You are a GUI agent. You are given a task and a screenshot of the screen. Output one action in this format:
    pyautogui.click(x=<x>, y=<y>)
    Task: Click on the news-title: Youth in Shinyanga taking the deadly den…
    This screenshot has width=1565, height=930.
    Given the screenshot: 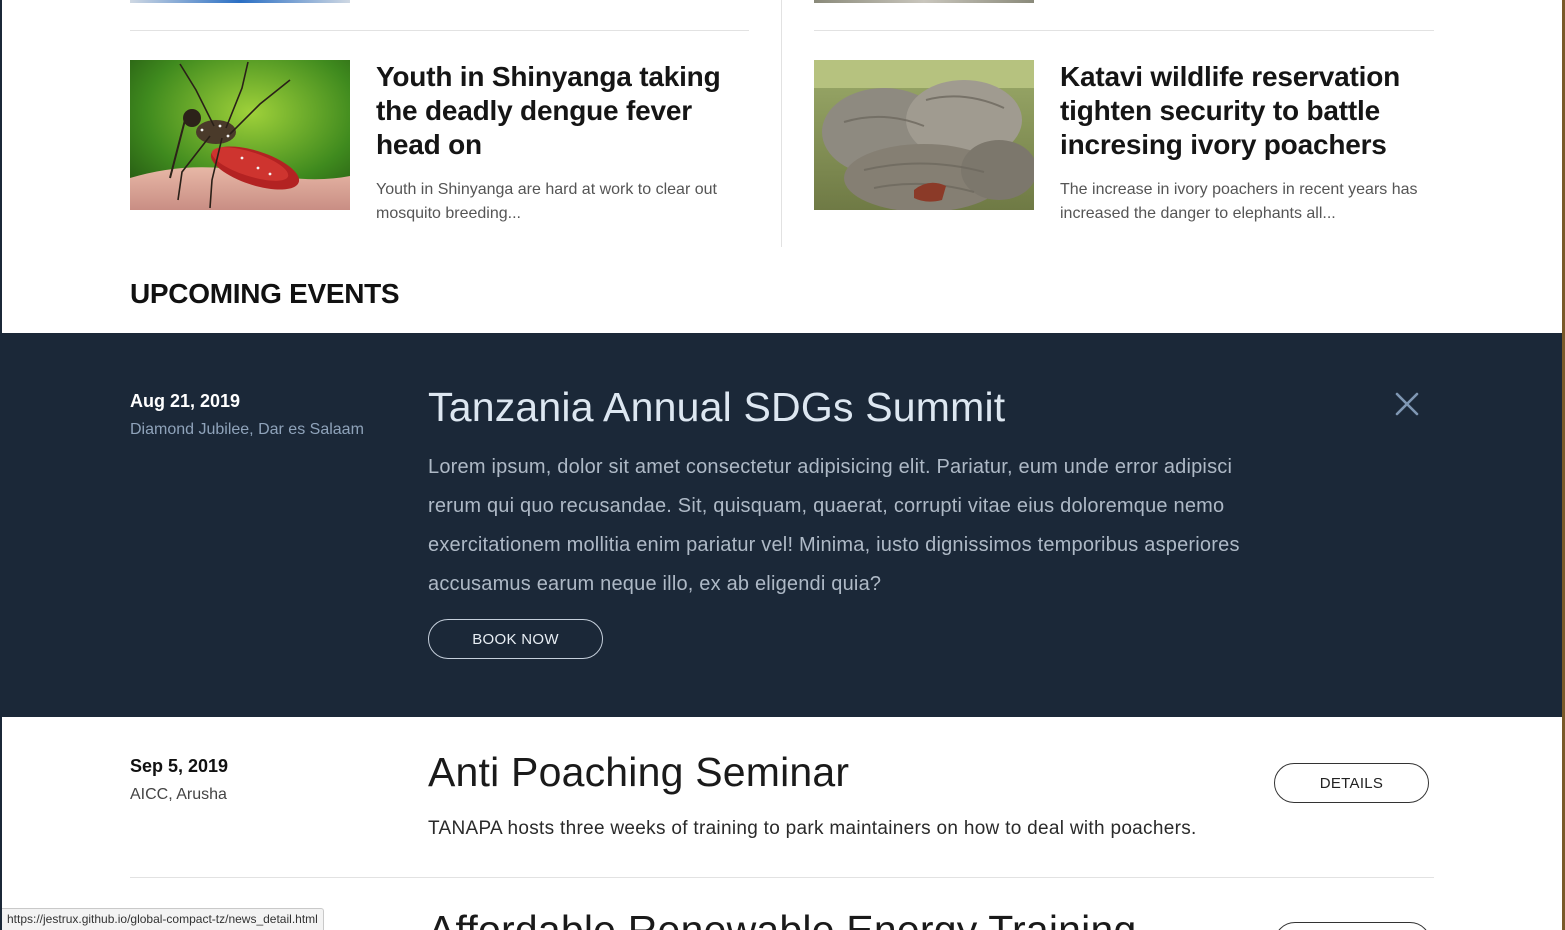 What is the action you would take?
    pyautogui.click(x=562, y=111)
    